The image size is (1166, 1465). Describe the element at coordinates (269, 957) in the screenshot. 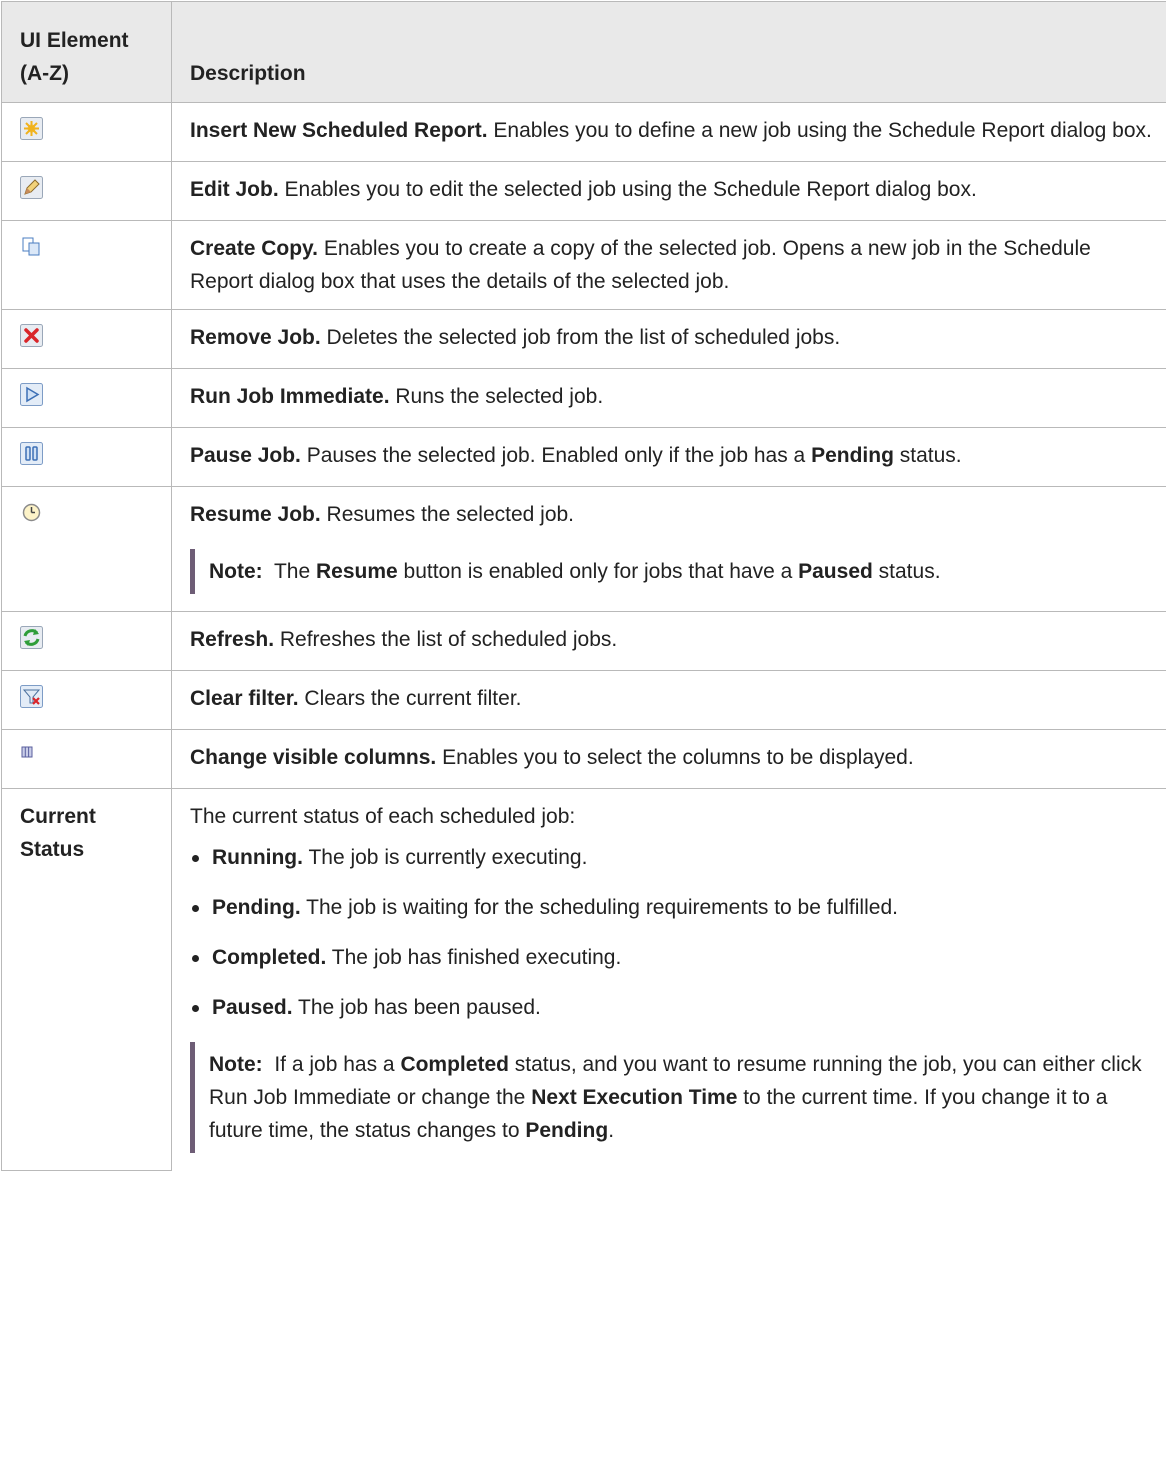

I see `status-label: Completed.` at that location.